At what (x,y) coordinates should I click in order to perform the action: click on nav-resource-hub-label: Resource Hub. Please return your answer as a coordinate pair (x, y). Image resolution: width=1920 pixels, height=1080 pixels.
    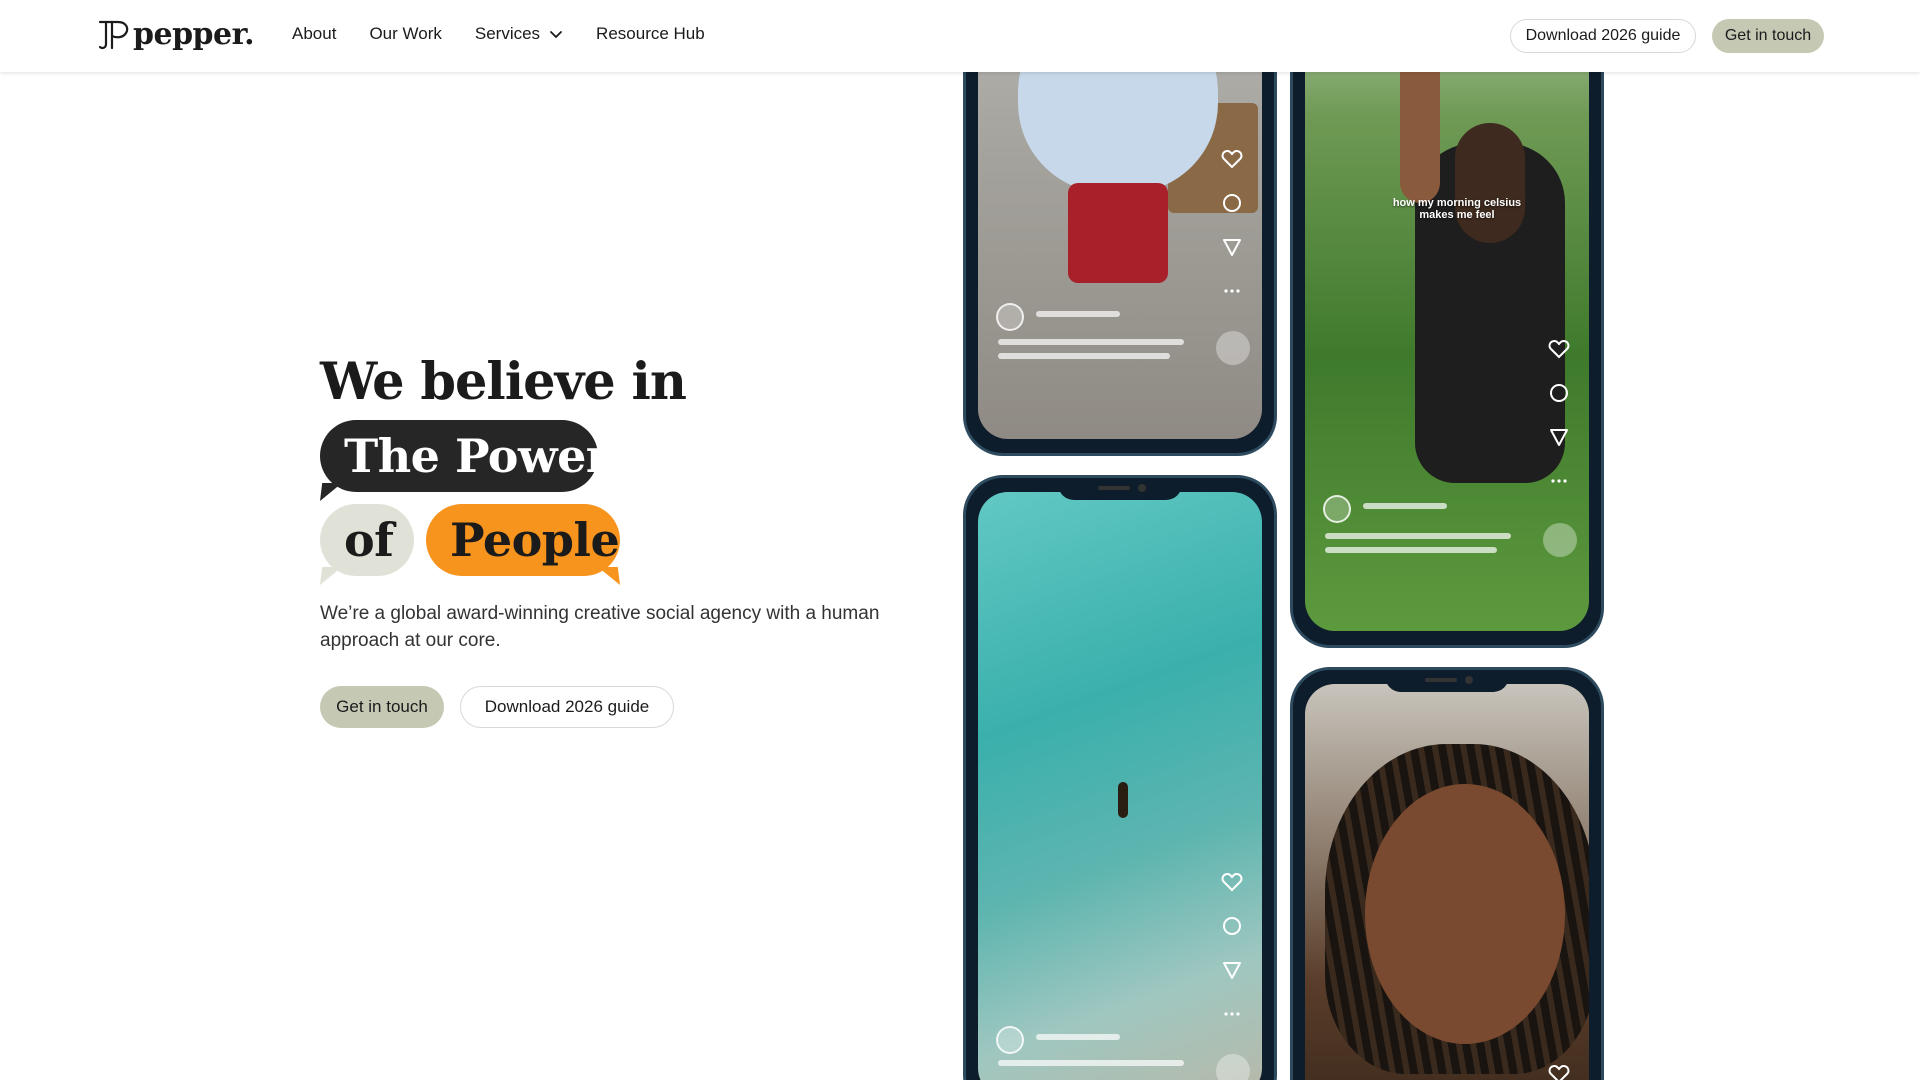
    Looking at the image, I should click on (650, 33).